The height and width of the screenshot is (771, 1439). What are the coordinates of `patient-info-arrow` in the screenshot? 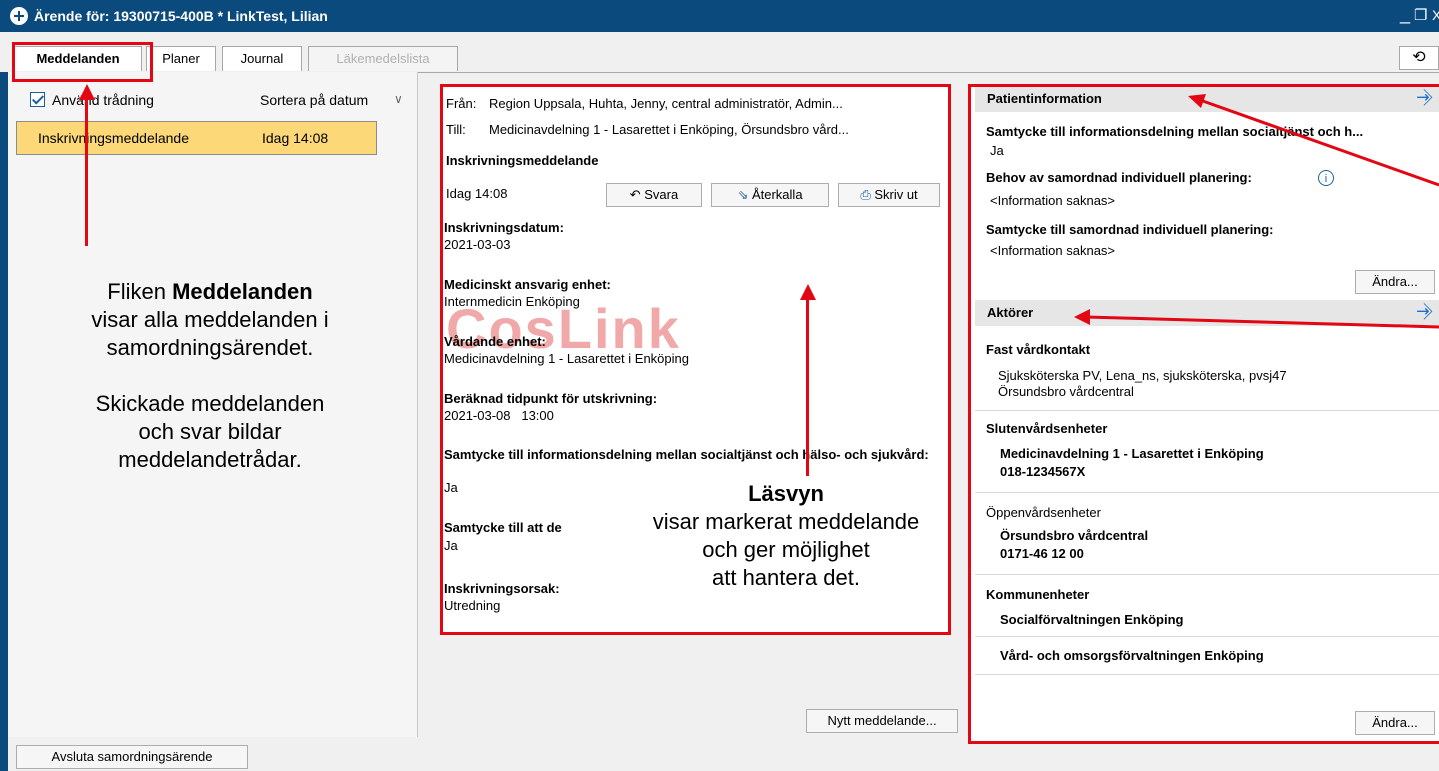 It's located at (1319, 142).